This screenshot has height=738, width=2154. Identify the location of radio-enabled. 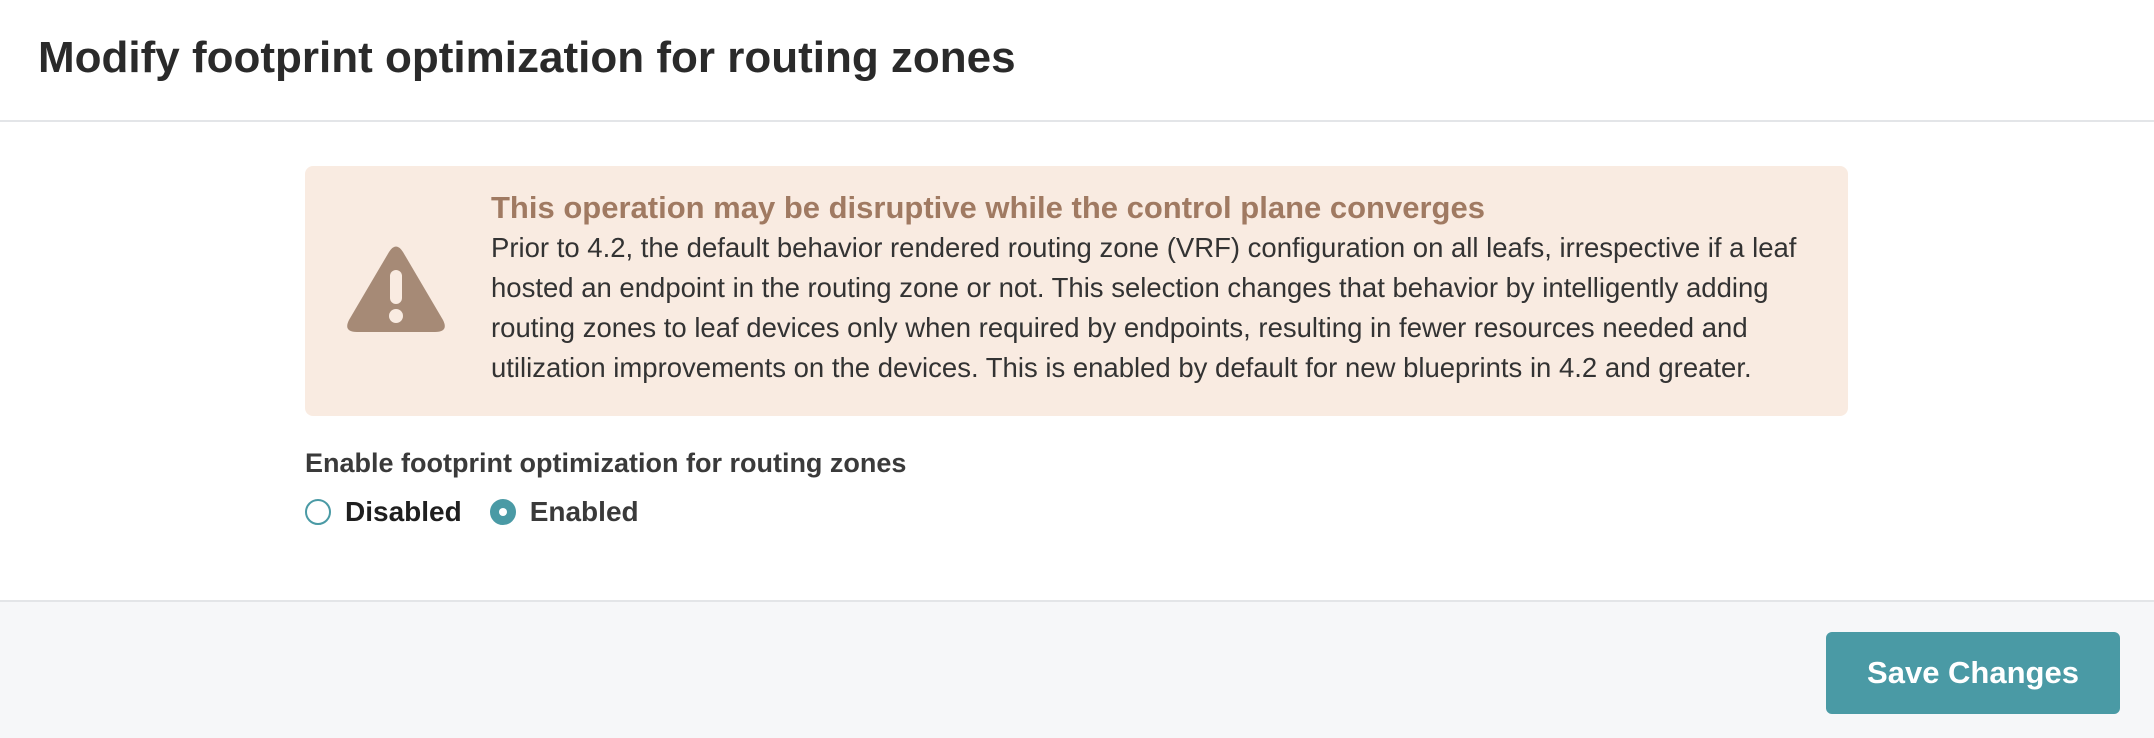
(502, 512).